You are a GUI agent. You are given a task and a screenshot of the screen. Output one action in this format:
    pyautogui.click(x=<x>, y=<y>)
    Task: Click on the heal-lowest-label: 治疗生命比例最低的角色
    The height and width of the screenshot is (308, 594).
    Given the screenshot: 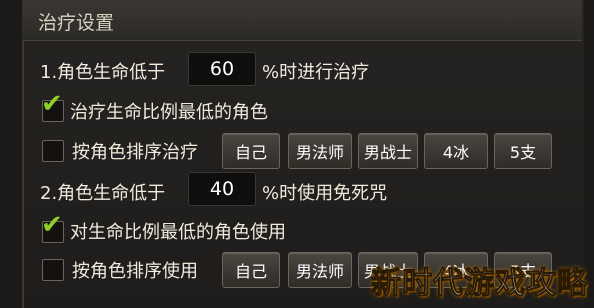 What is the action you would take?
    pyautogui.click(x=169, y=112)
    